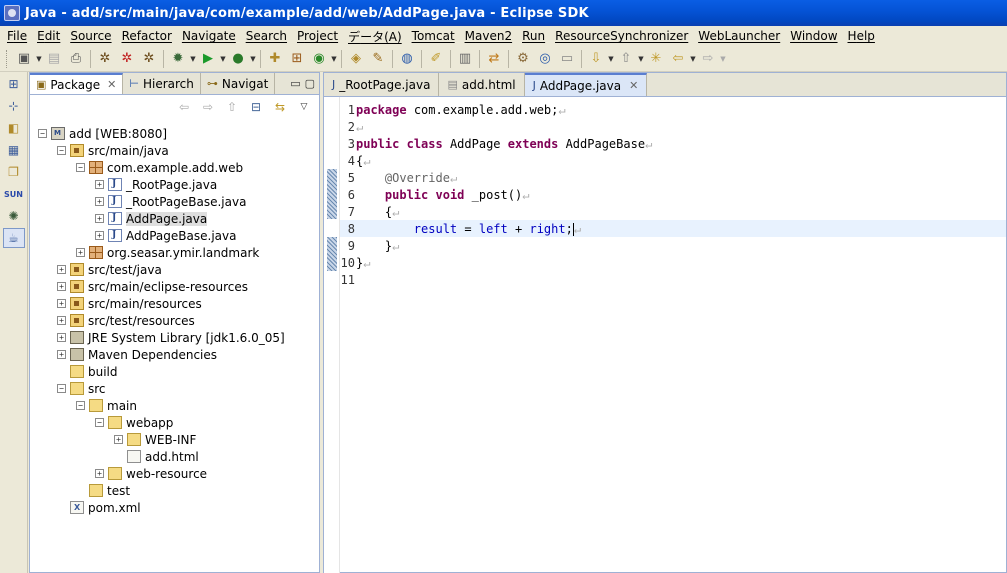 The image size is (1007, 573). Describe the element at coordinates (673, 211) in the screenshot. I see `code-line: 7 {↵` at that location.